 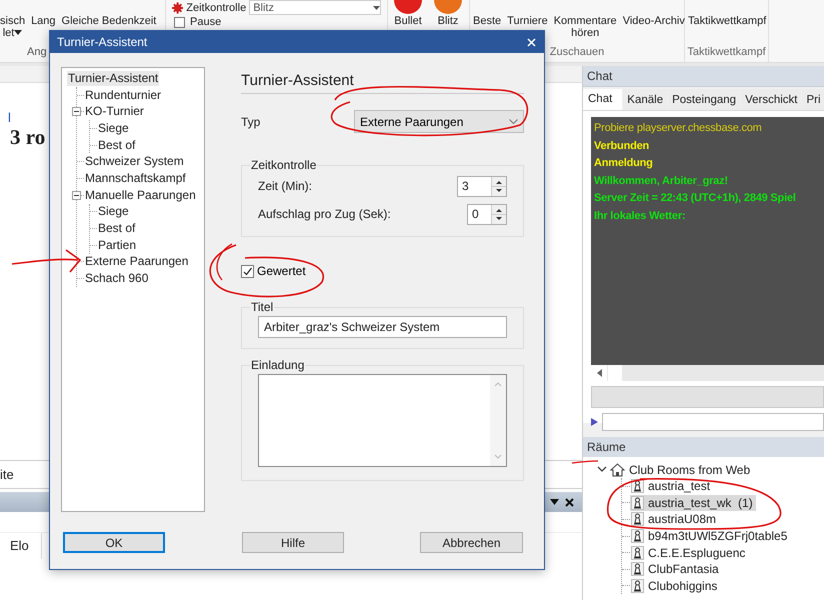 What do you see at coordinates (382, 80) in the screenshot?
I see `section-heading: Turnier-Assistent` at bounding box center [382, 80].